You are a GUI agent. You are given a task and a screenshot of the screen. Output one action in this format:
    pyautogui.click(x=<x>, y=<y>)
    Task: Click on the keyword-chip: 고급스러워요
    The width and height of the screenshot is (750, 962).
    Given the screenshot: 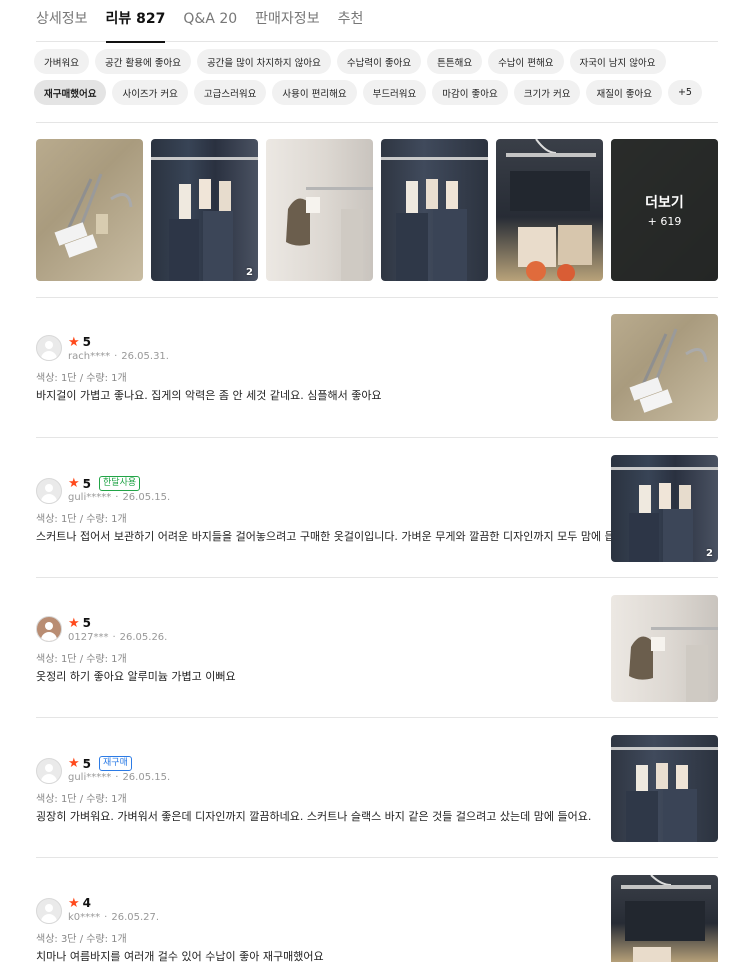 What is the action you would take?
    pyautogui.click(x=230, y=92)
    